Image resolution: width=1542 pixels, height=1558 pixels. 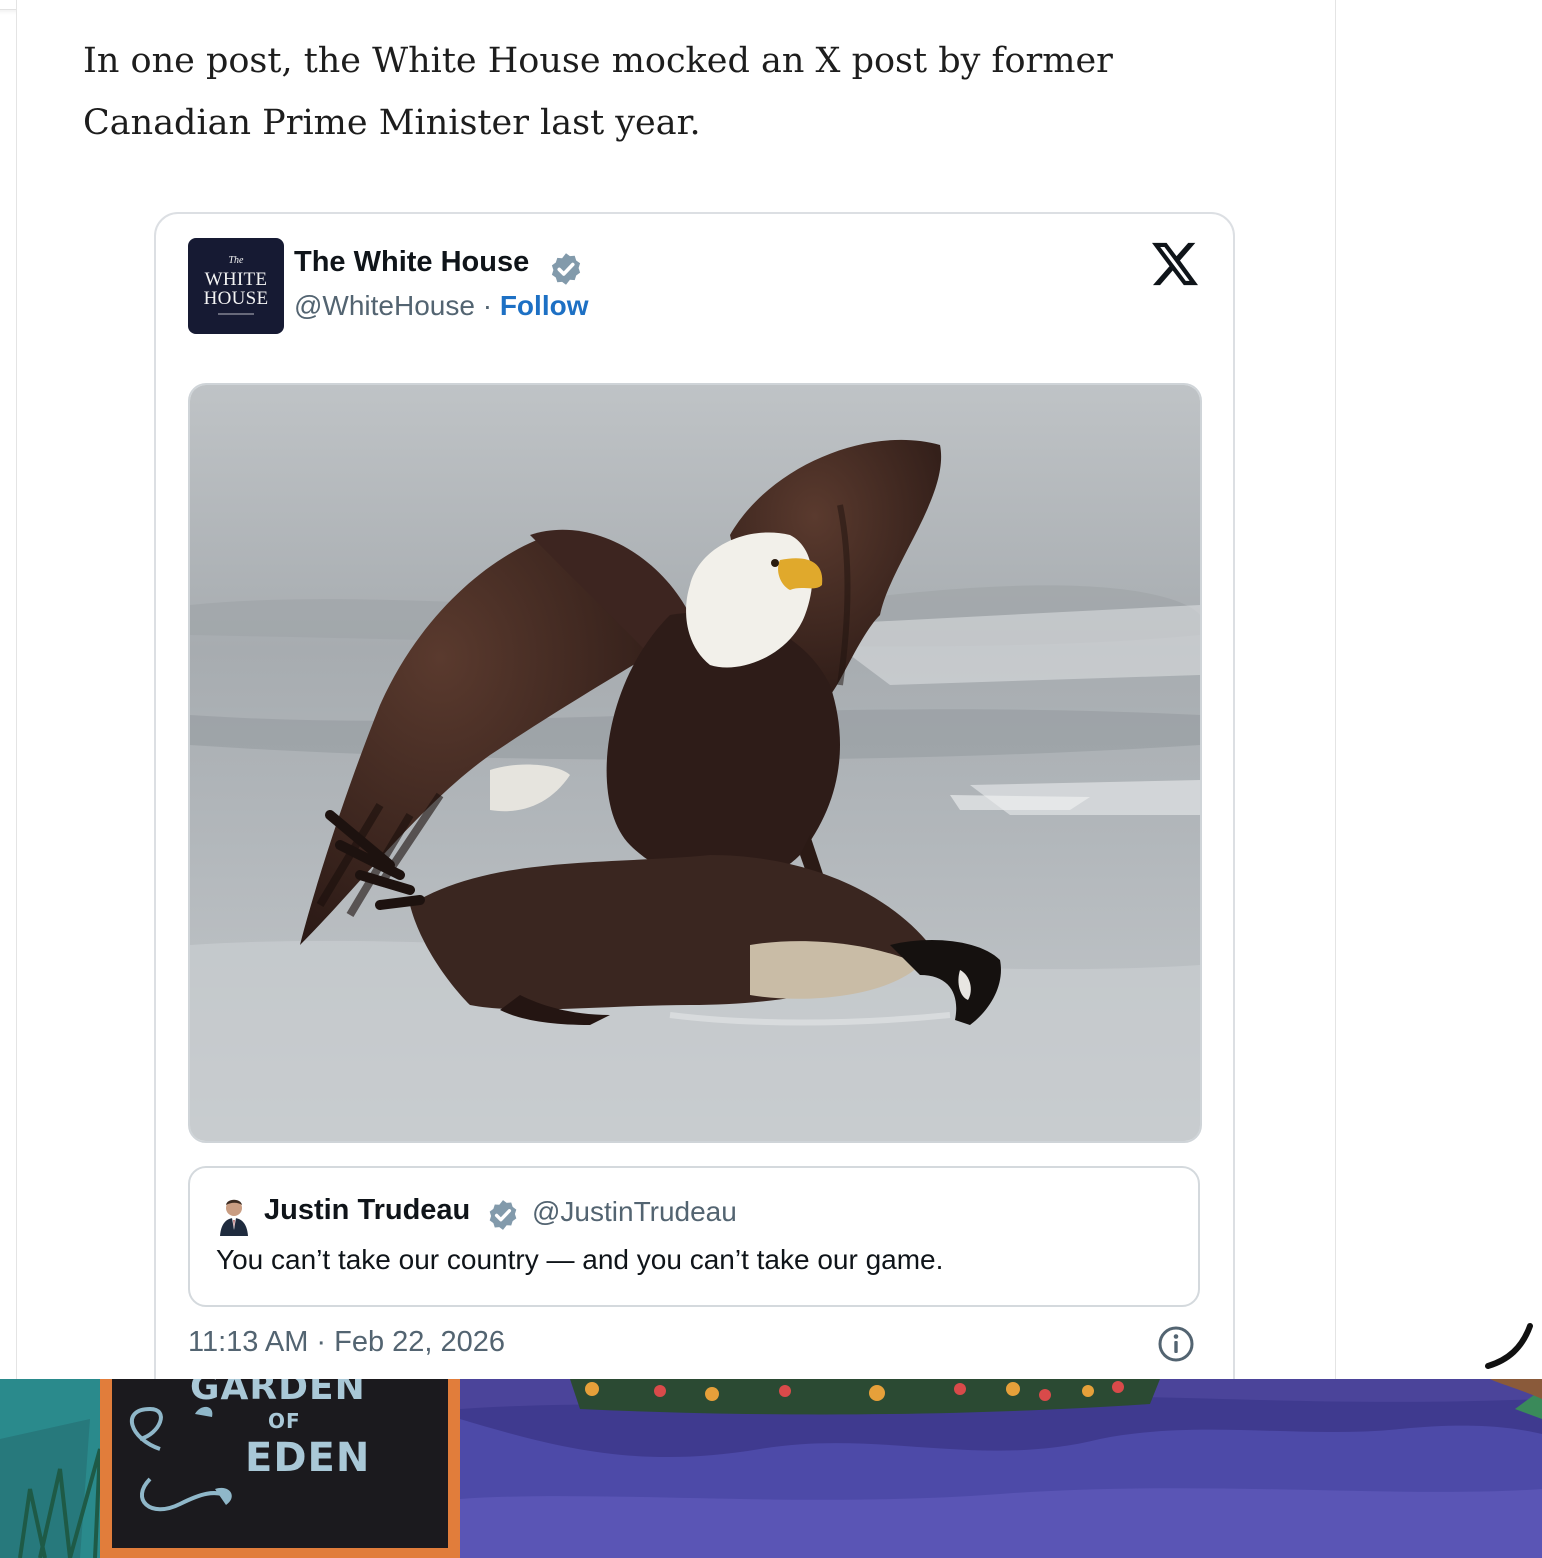 I want to click on avatar-rule, so click(x=236, y=314).